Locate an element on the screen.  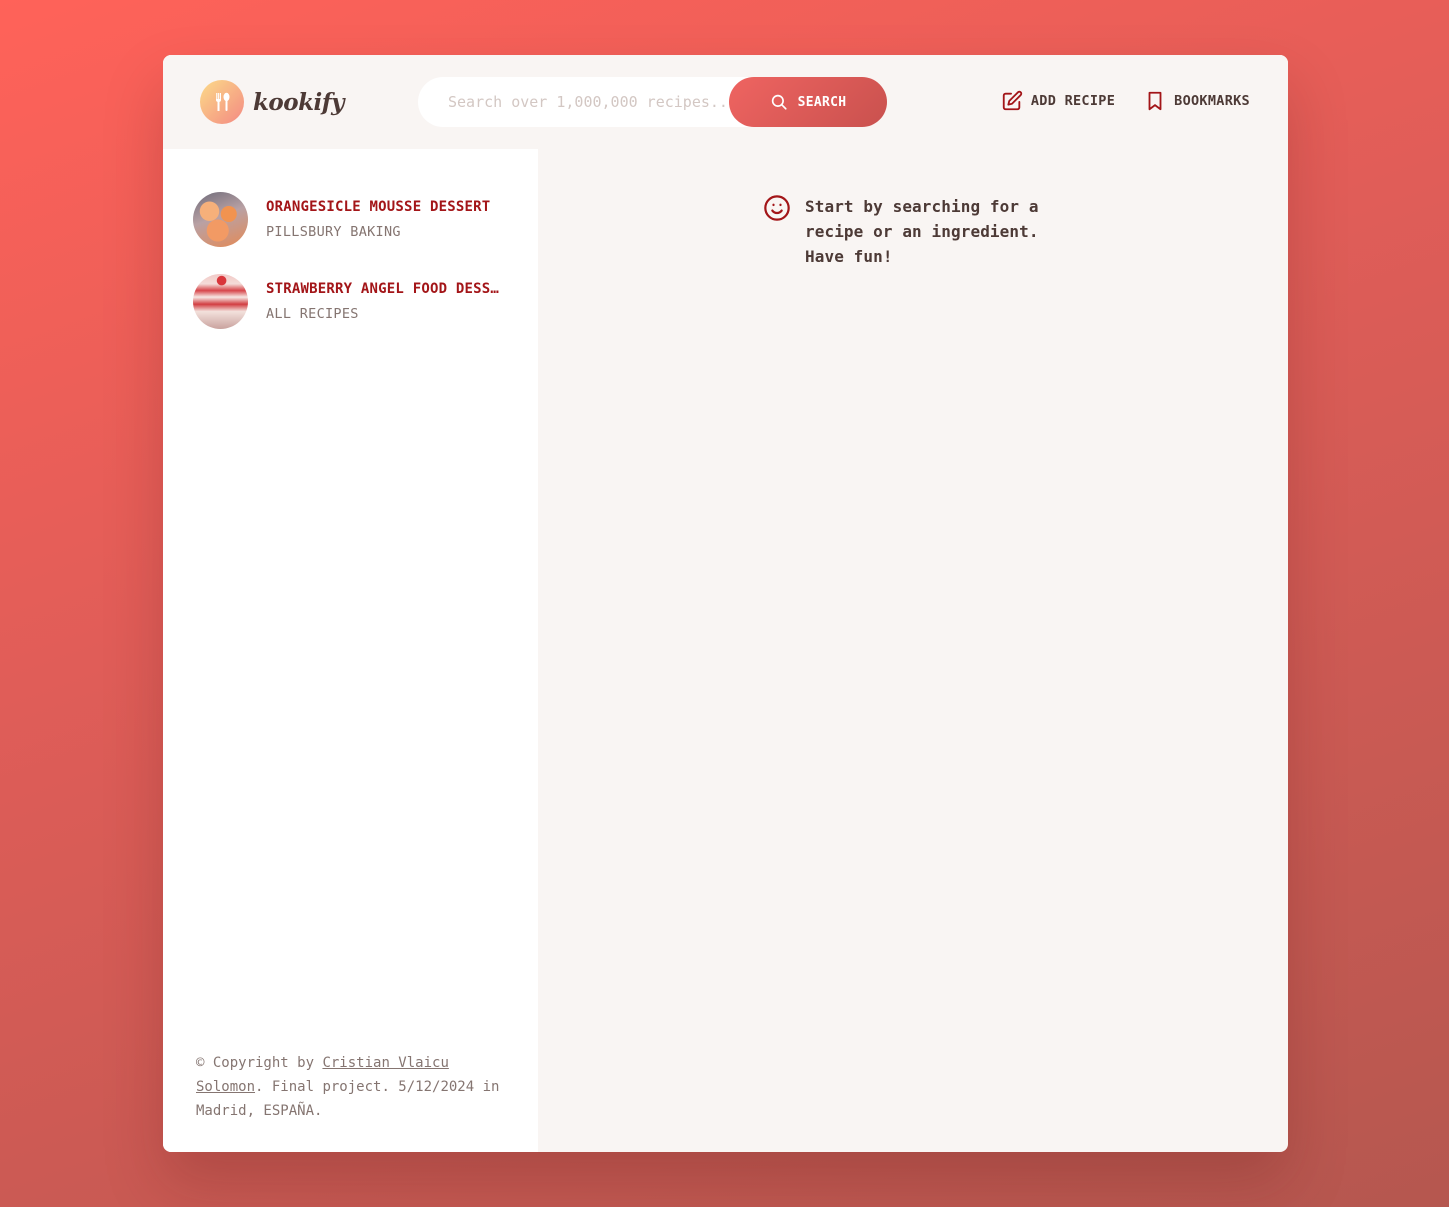
header: kookify SEARCH ADD RECIPE is located at coordinates (725, 102).